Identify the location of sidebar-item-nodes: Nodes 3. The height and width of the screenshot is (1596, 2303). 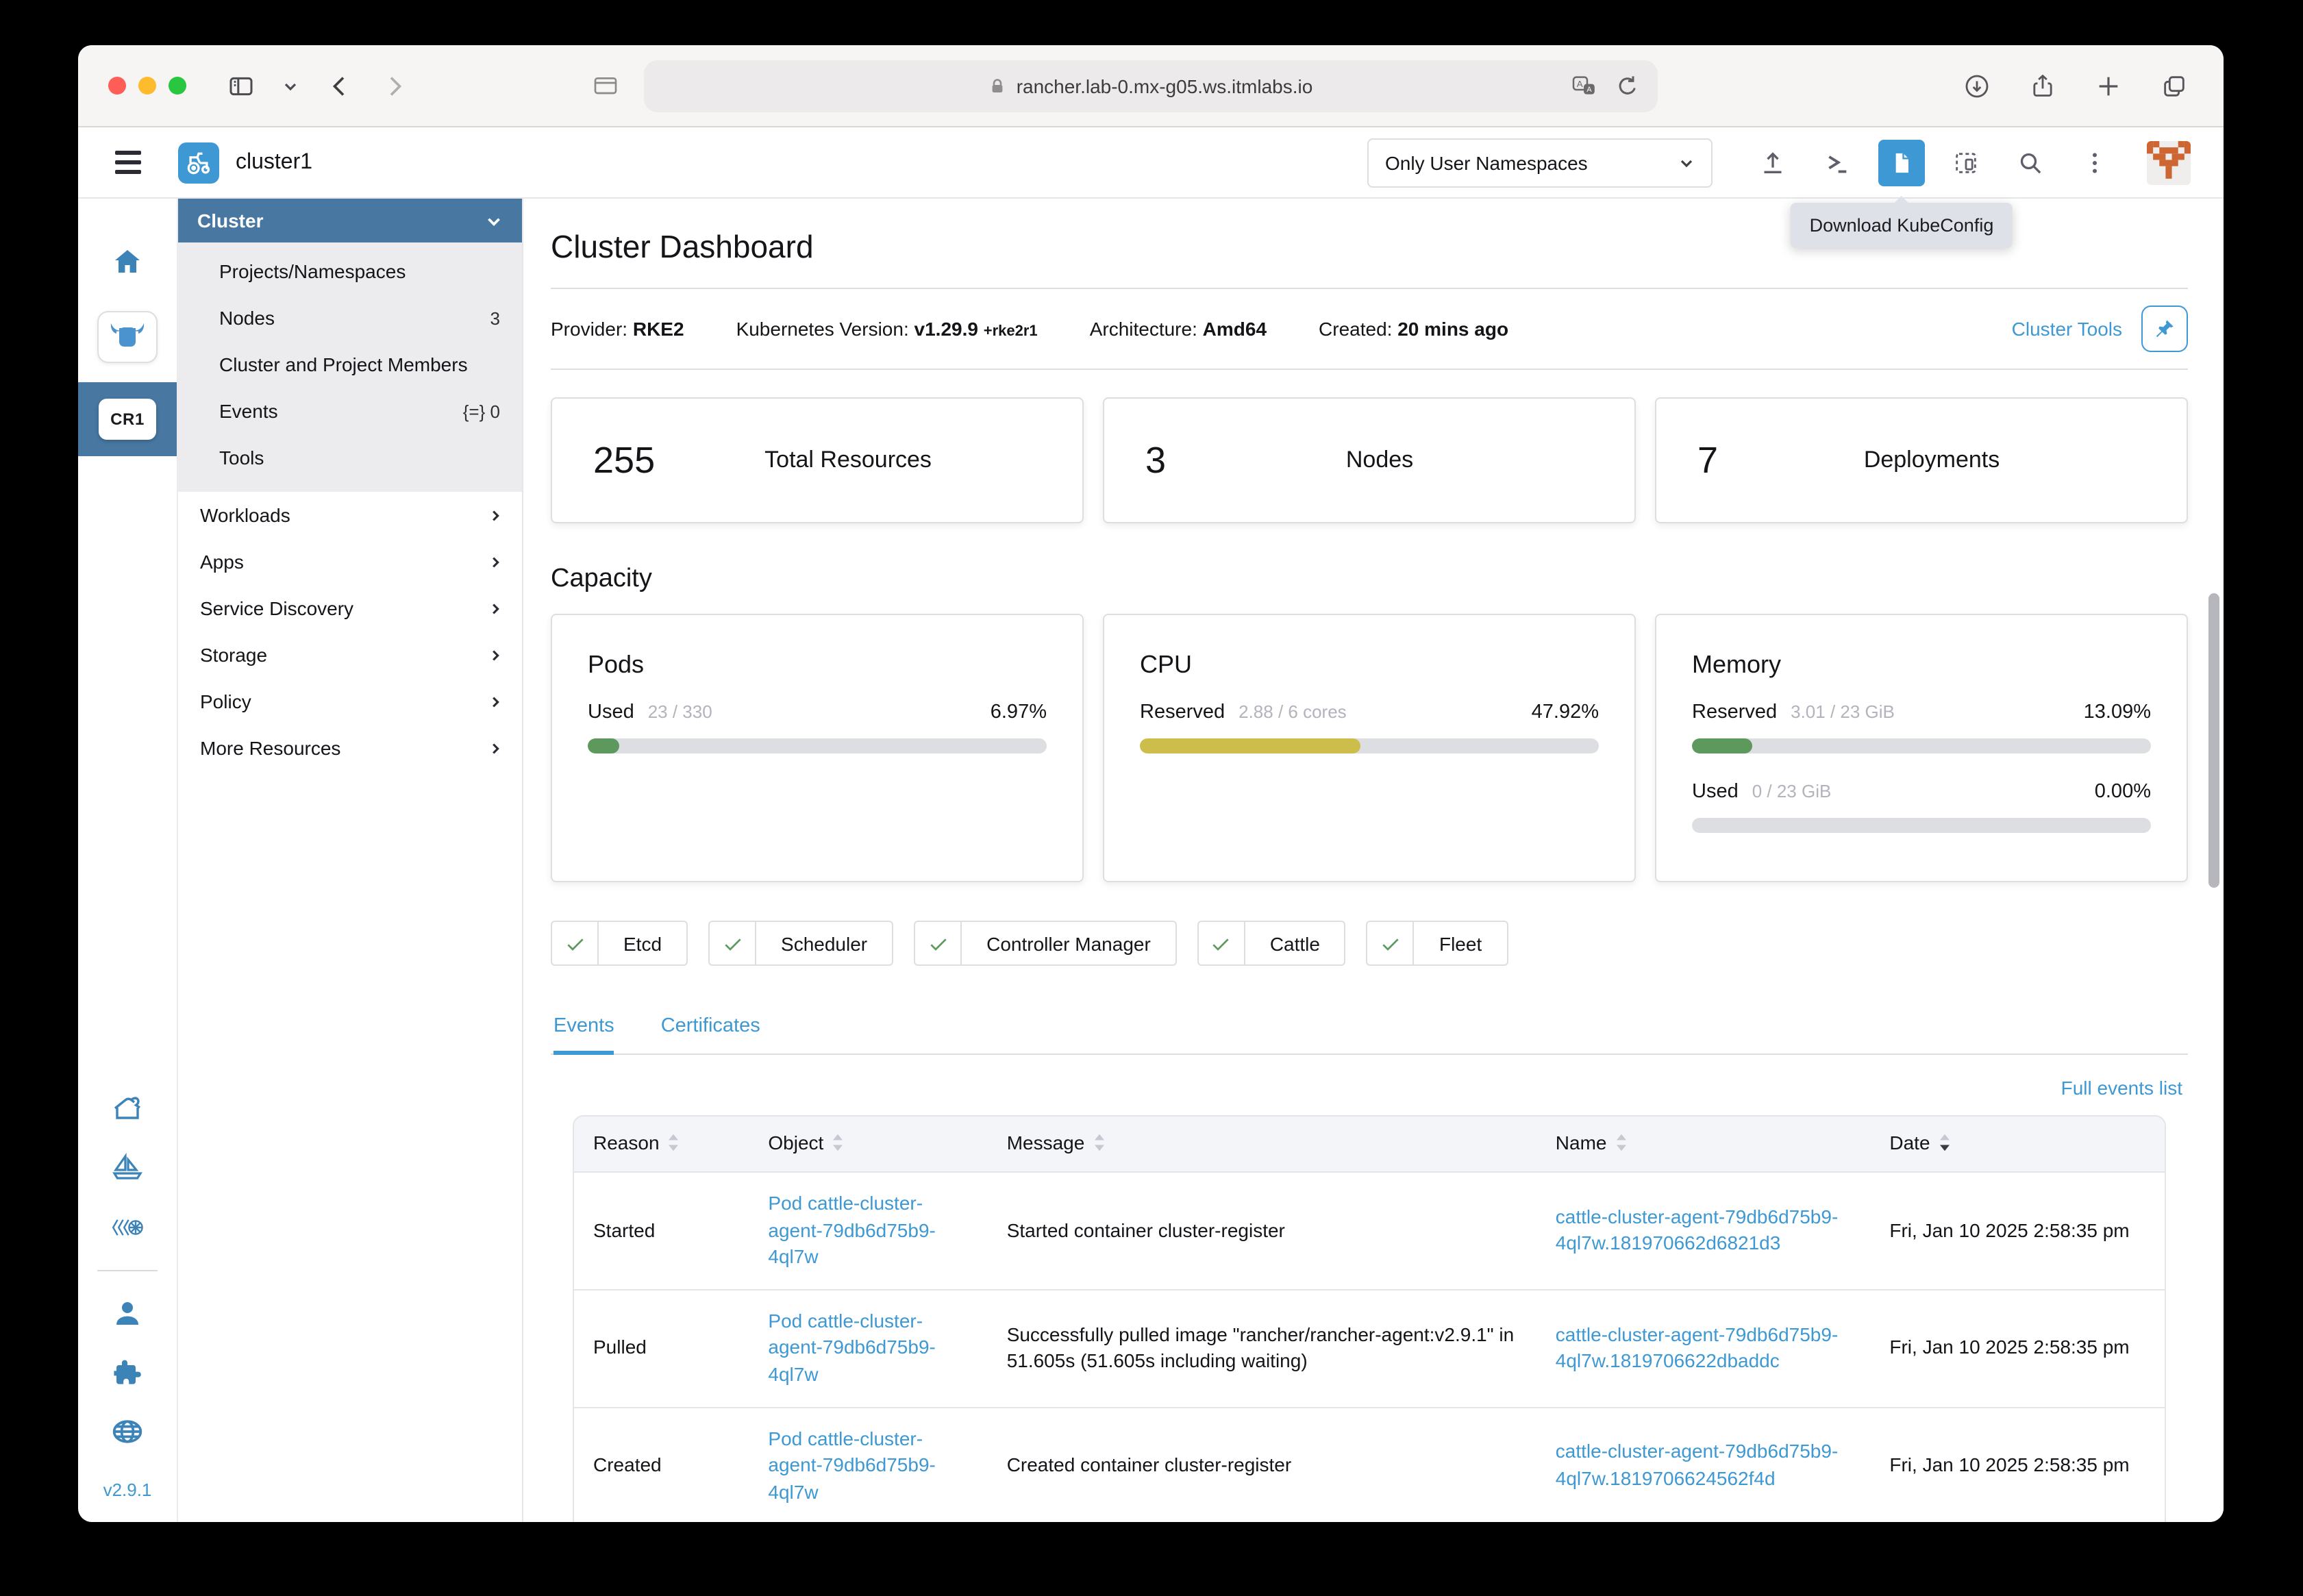
(350, 318).